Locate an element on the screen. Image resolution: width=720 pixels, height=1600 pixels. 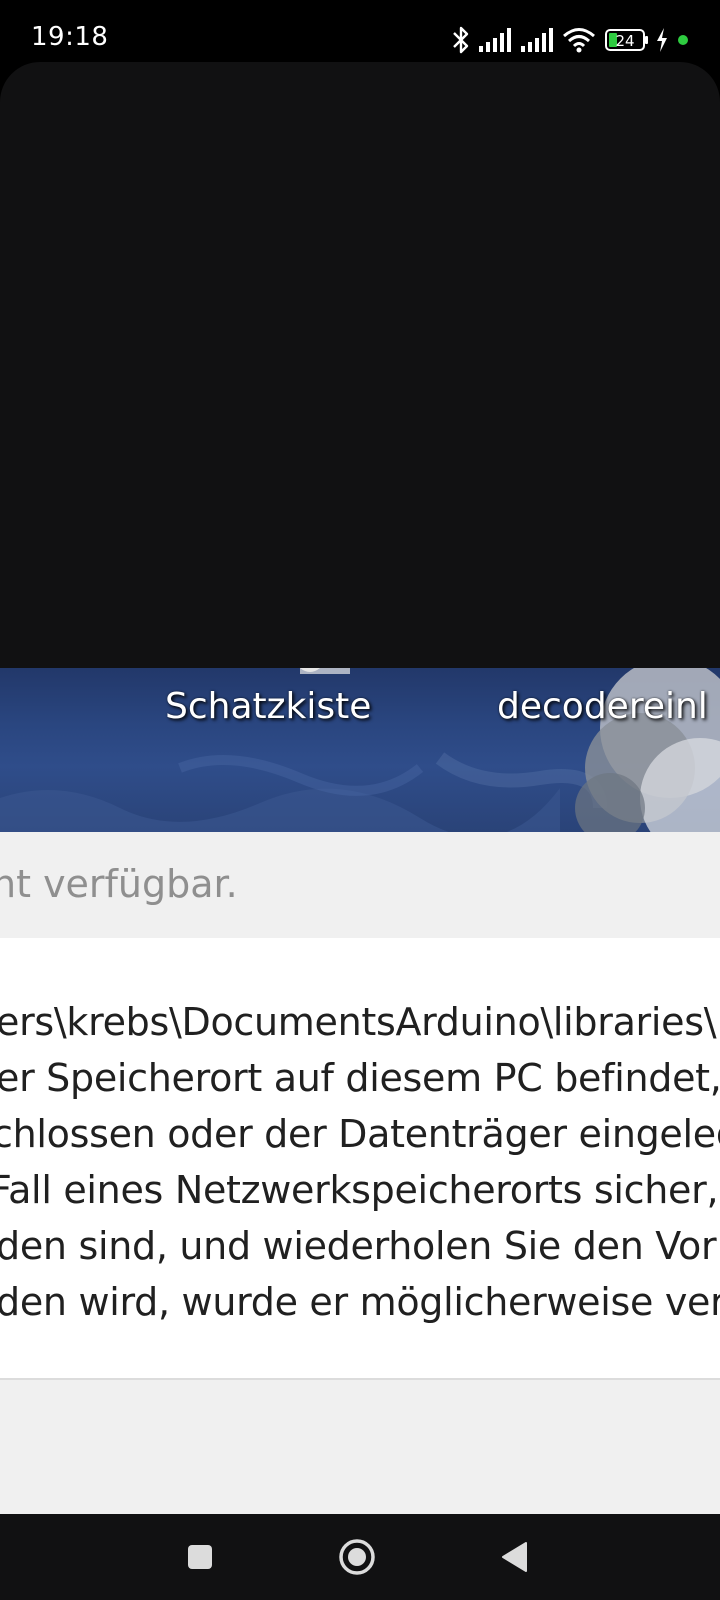
battery-level: 24 is located at coordinates (624, 41).